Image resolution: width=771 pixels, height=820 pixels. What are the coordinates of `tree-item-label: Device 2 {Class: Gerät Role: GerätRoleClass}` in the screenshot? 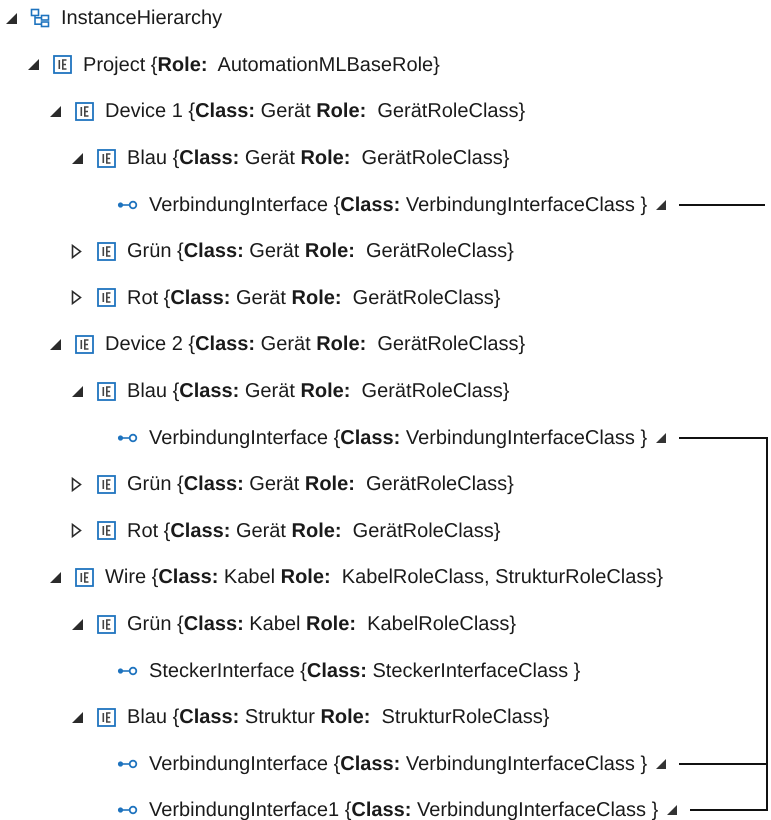 It's located at (315, 344).